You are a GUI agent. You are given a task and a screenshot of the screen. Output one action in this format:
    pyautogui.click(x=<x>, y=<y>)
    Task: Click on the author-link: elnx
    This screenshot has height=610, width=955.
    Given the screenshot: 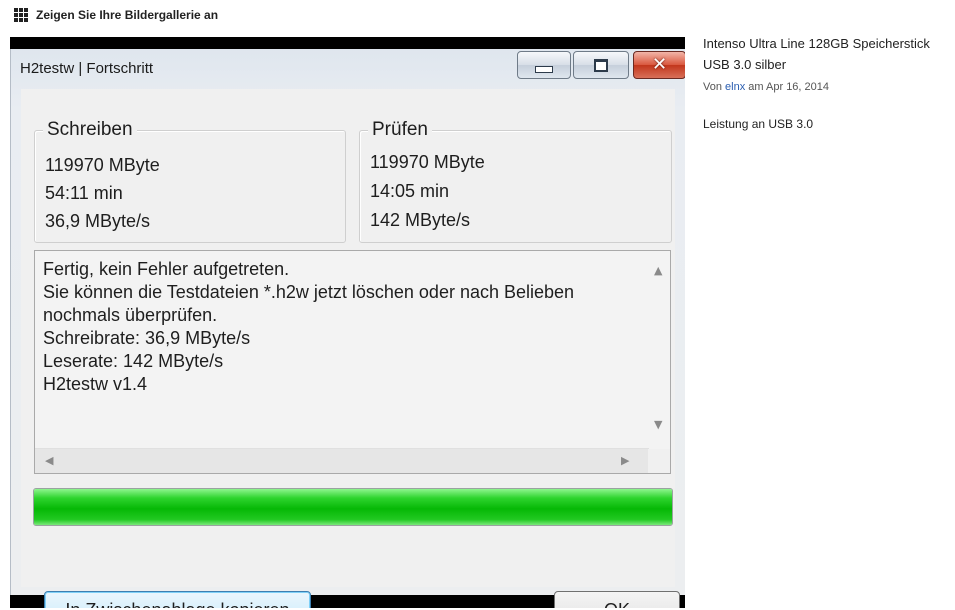 What is the action you would take?
    pyautogui.click(x=735, y=87)
    